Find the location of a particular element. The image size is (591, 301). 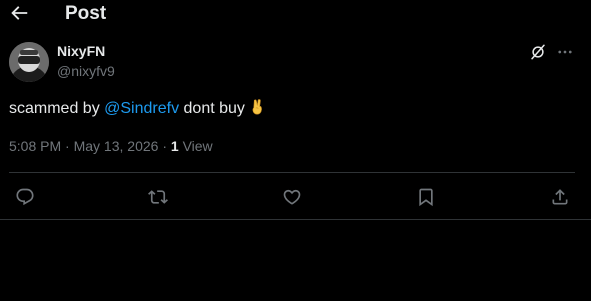

heart-icon is located at coordinates (292, 197).